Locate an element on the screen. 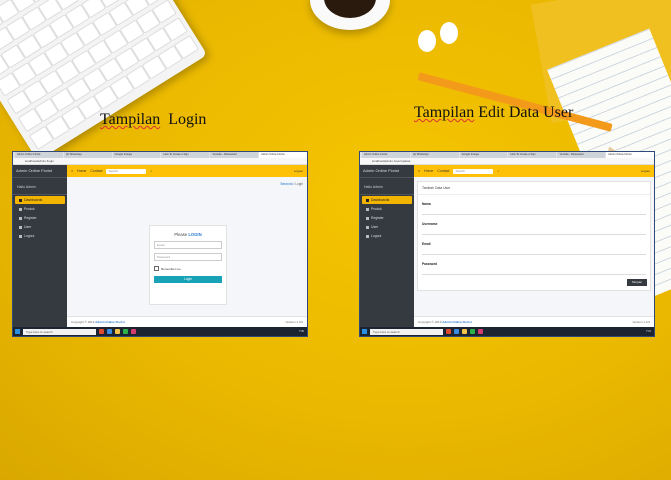  taskbar-clock: 7:30 is located at coordinates (301, 331).